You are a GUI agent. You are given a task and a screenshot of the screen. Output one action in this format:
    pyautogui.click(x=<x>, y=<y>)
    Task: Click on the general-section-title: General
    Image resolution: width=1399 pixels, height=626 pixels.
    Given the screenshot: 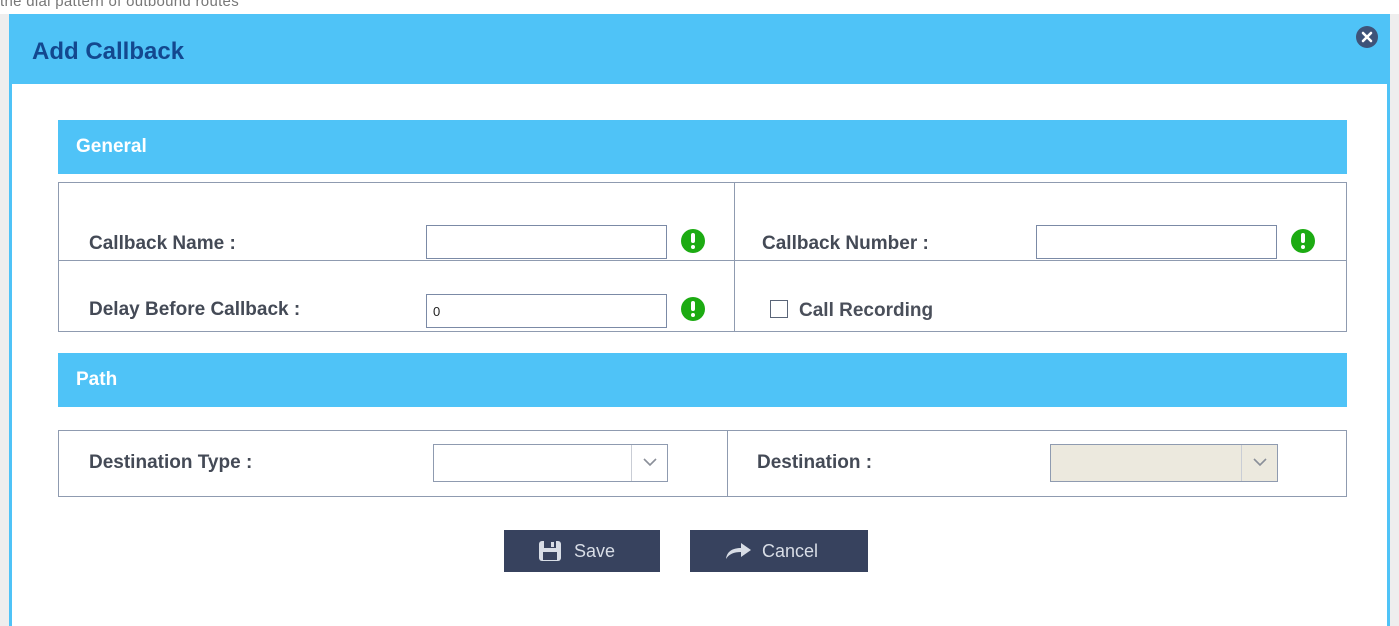 What is the action you would take?
    pyautogui.click(x=111, y=146)
    